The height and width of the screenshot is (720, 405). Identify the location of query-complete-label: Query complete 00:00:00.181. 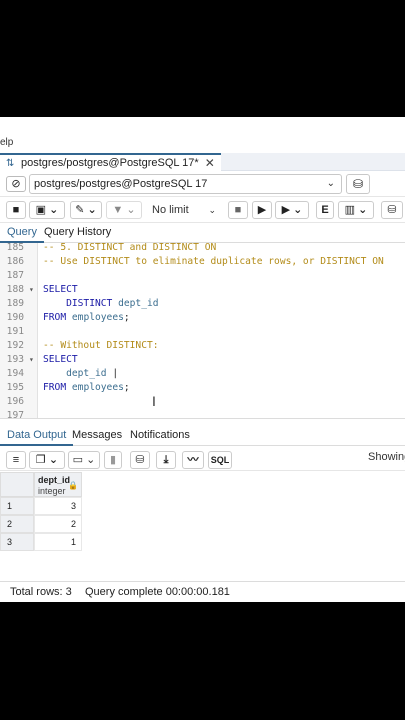
(157, 592).